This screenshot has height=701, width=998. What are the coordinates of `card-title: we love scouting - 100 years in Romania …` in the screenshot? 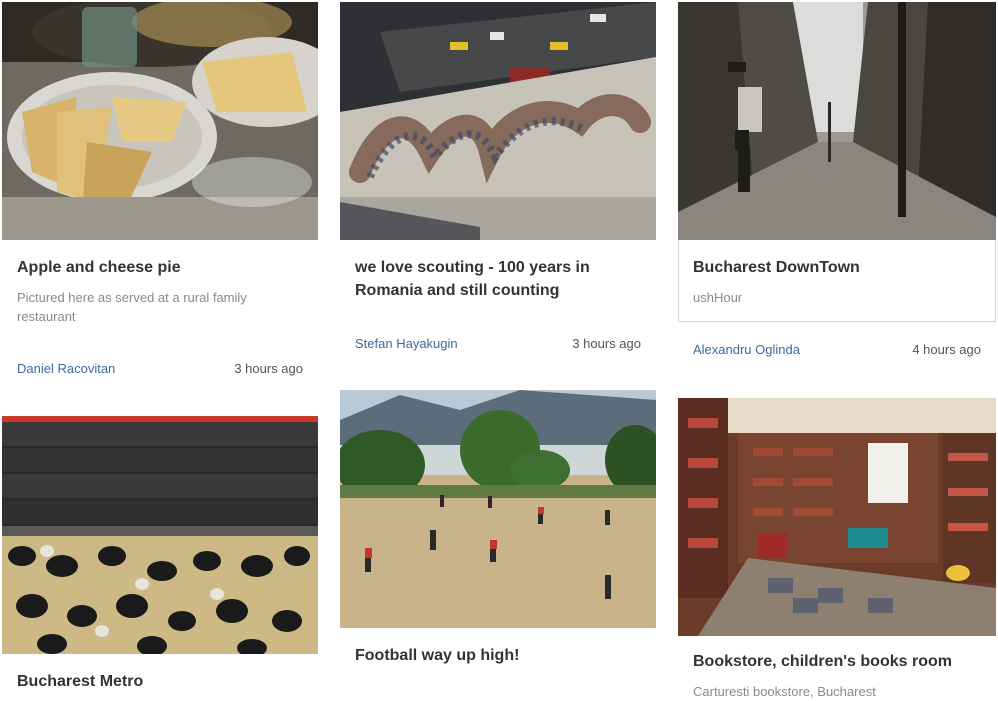 It's located at (498, 279).